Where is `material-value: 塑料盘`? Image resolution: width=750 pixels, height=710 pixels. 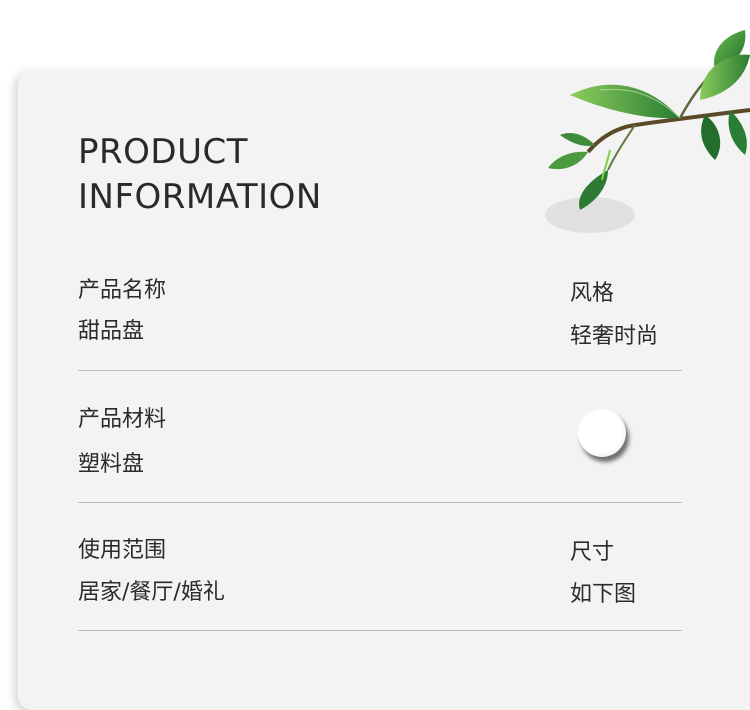 material-value: 塑料盘 is located at coordinates (111, 464).